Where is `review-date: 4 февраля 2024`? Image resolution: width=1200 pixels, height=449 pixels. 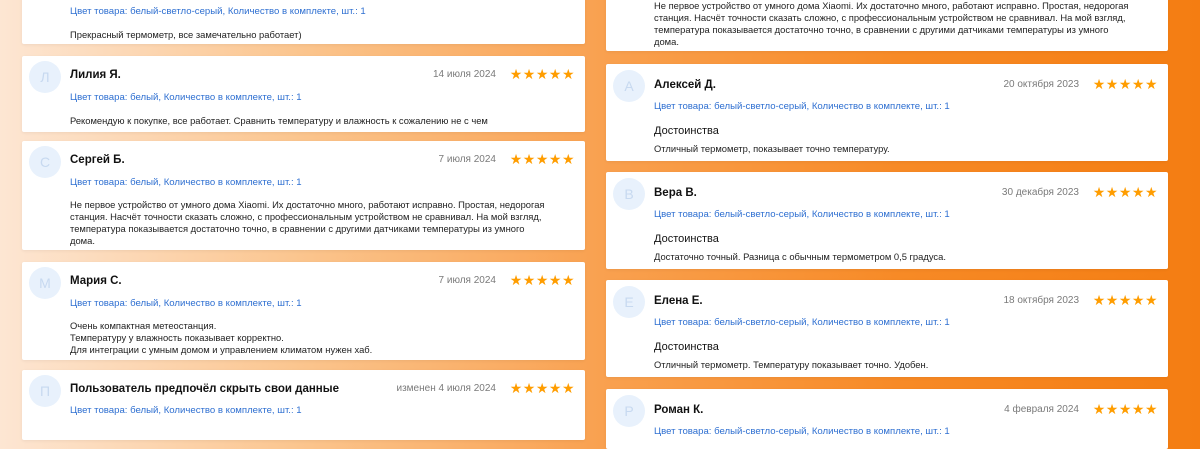
review-date: 4 февраля 2024 is located at coordinates (1041, 409).